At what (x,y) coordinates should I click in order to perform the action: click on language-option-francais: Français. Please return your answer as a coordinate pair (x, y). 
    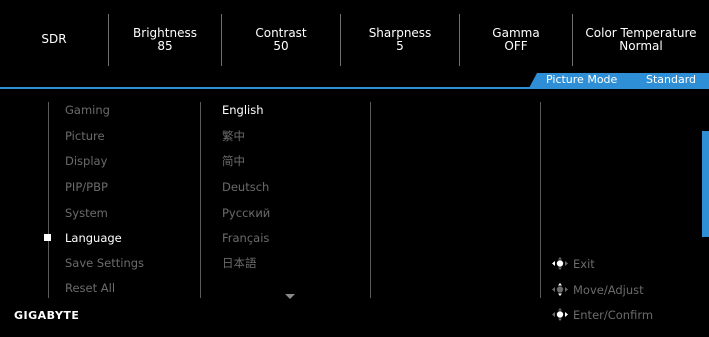
    Looking at the image, I should click on (245, 238).